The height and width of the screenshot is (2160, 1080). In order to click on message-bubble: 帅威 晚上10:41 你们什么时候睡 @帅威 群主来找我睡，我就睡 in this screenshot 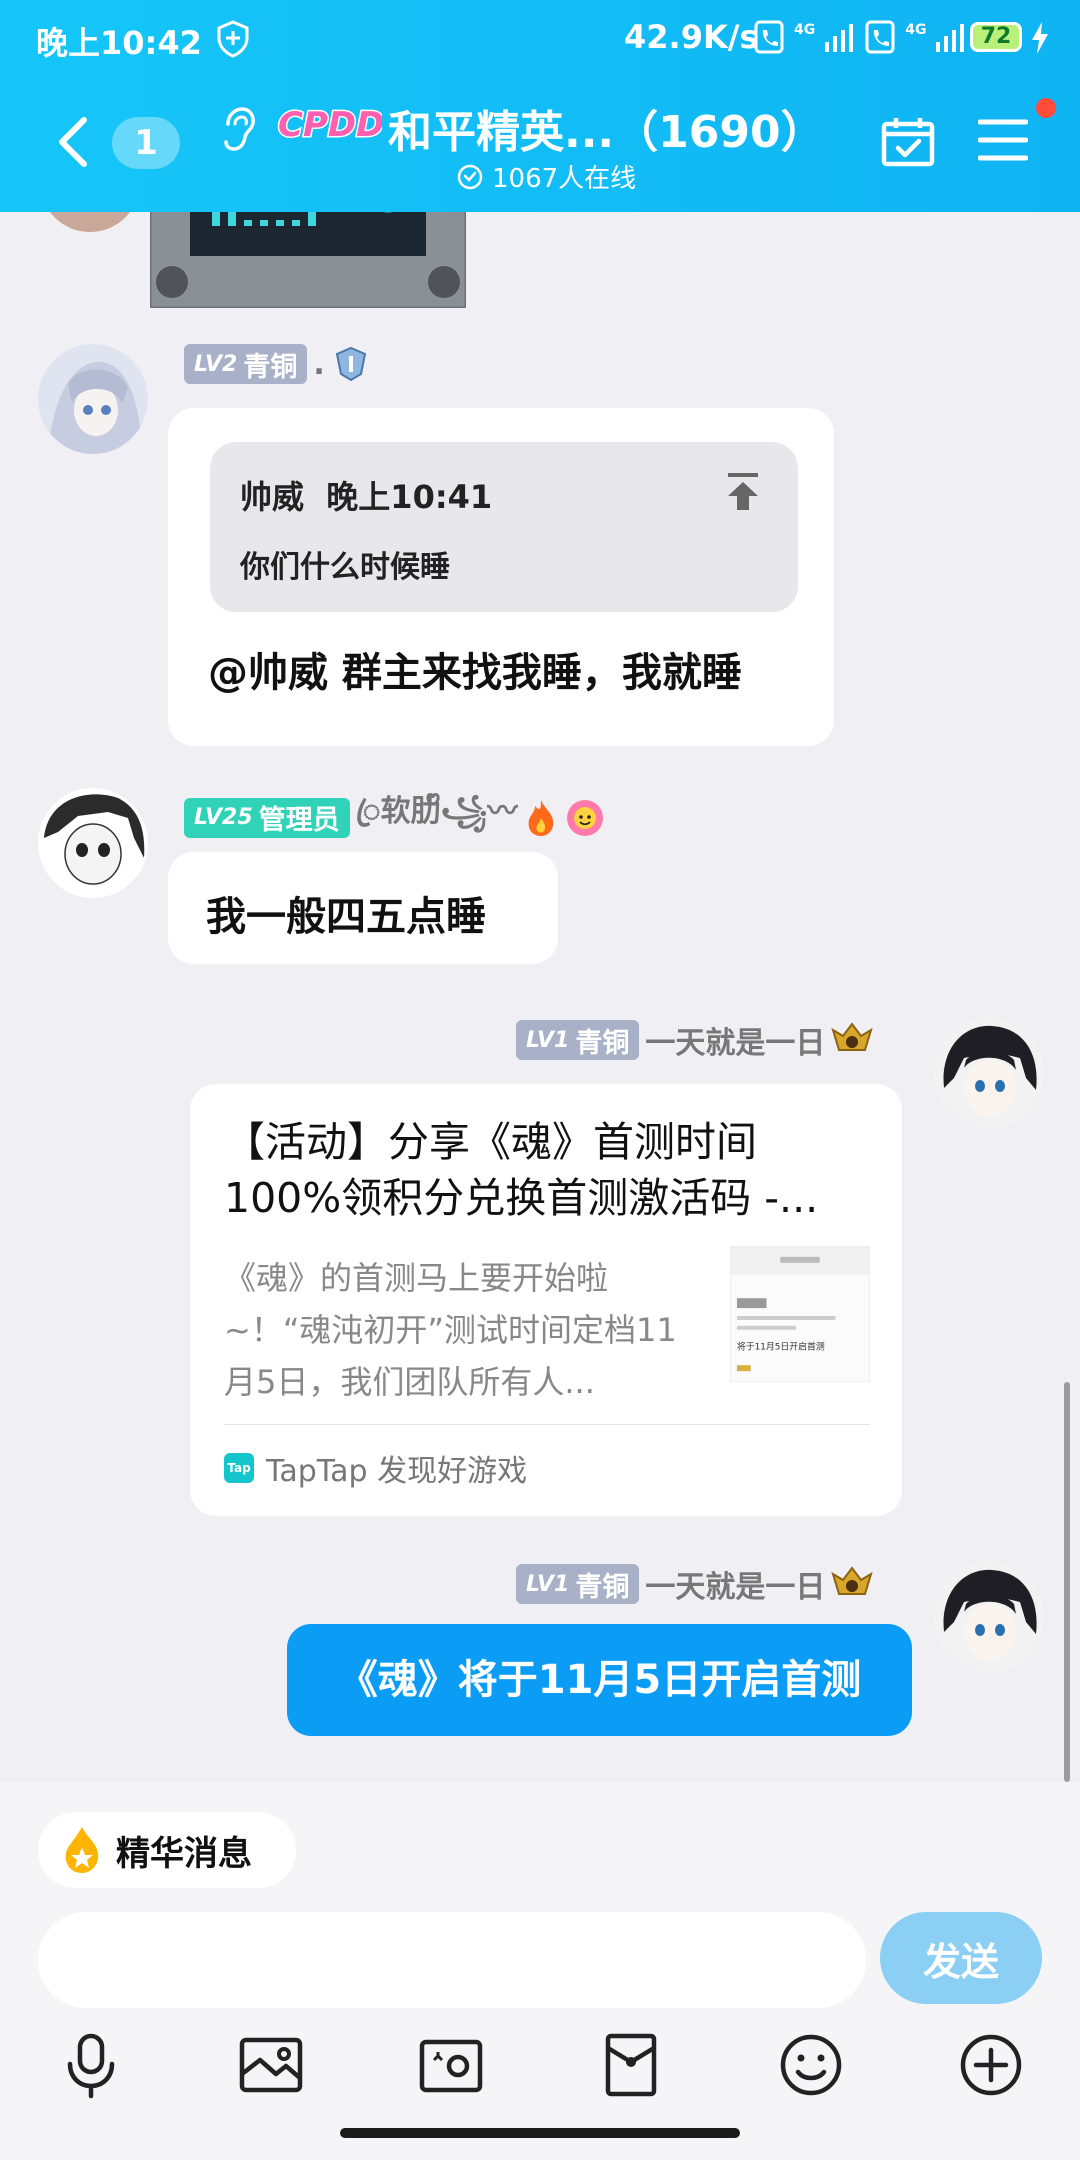, I will do `click(501, 577)`.